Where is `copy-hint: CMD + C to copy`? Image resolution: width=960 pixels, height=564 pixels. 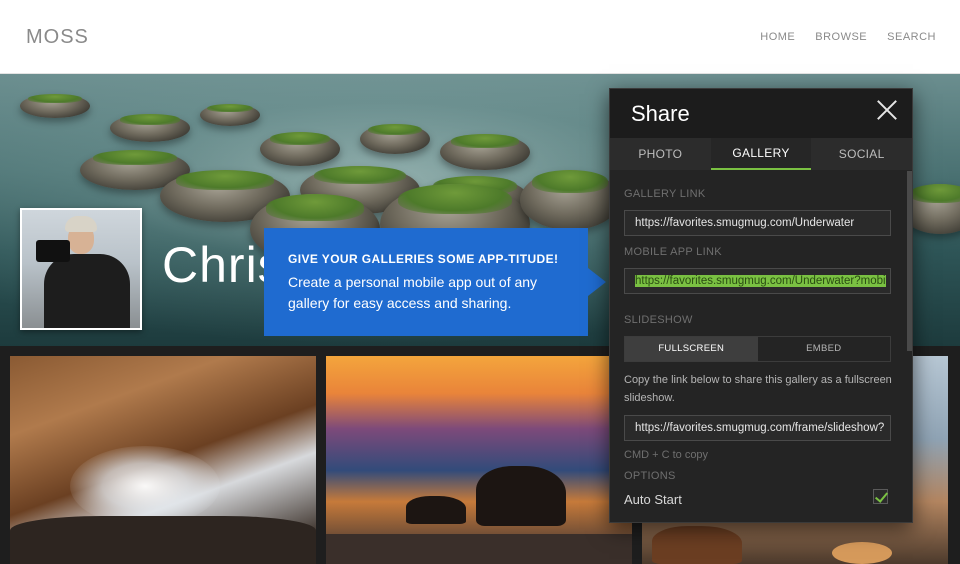
copy-hint: CMD + C to copy is located at coordinates (666, 455).